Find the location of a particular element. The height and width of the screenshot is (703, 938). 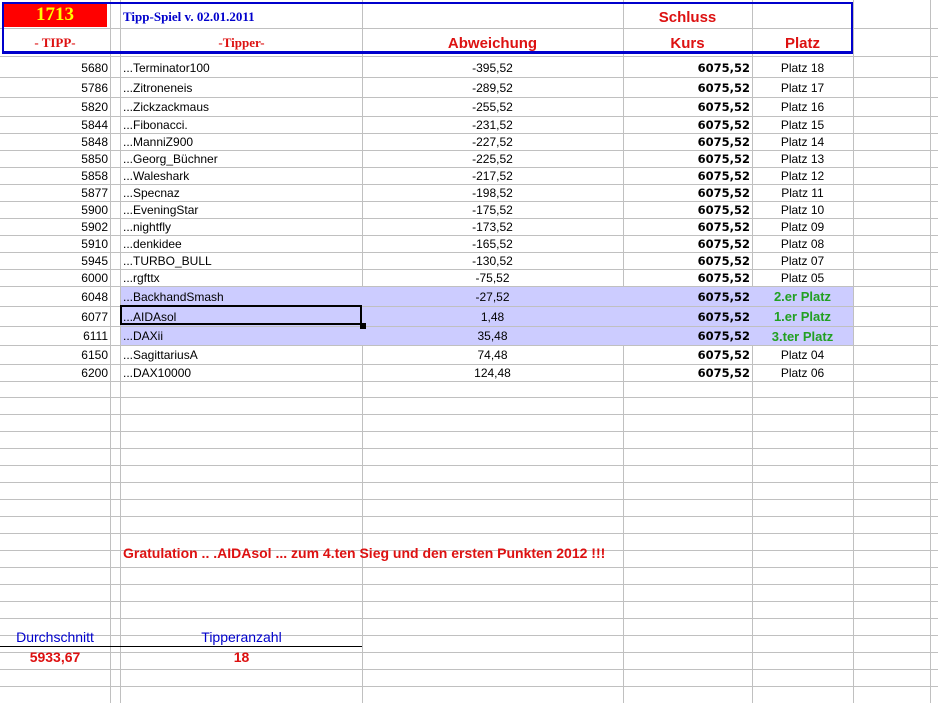

platz-value: 1.er Platz is located at coordinates (802, 316).